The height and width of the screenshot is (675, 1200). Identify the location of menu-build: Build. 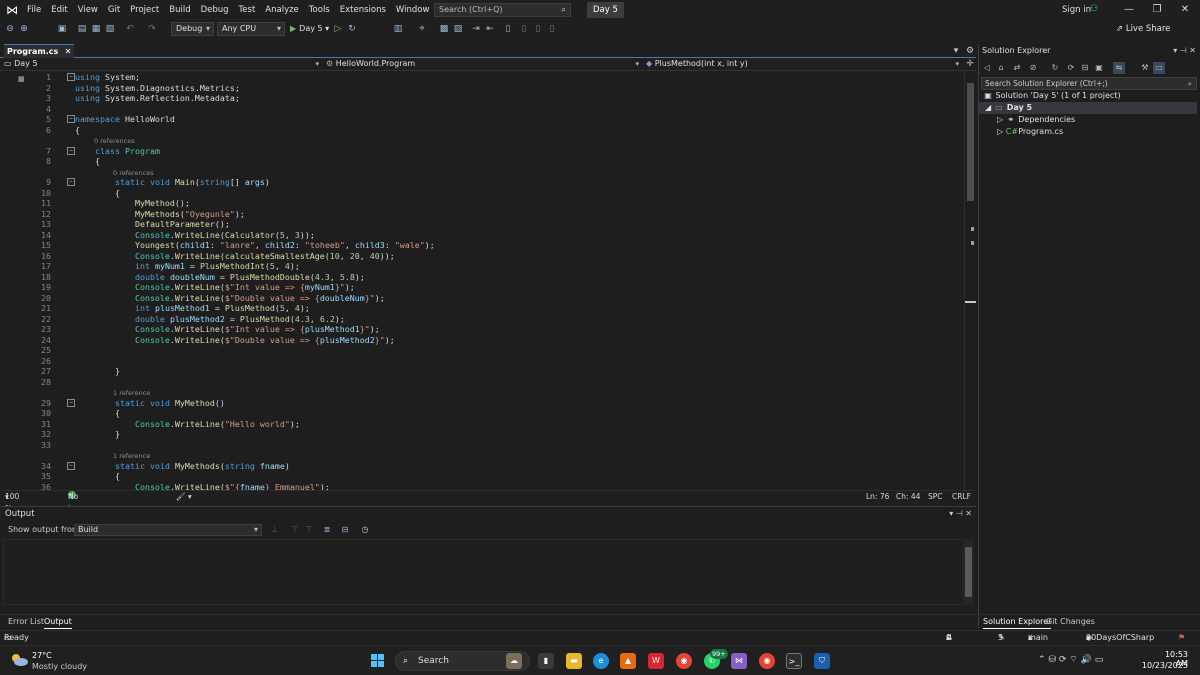
(179, 10).